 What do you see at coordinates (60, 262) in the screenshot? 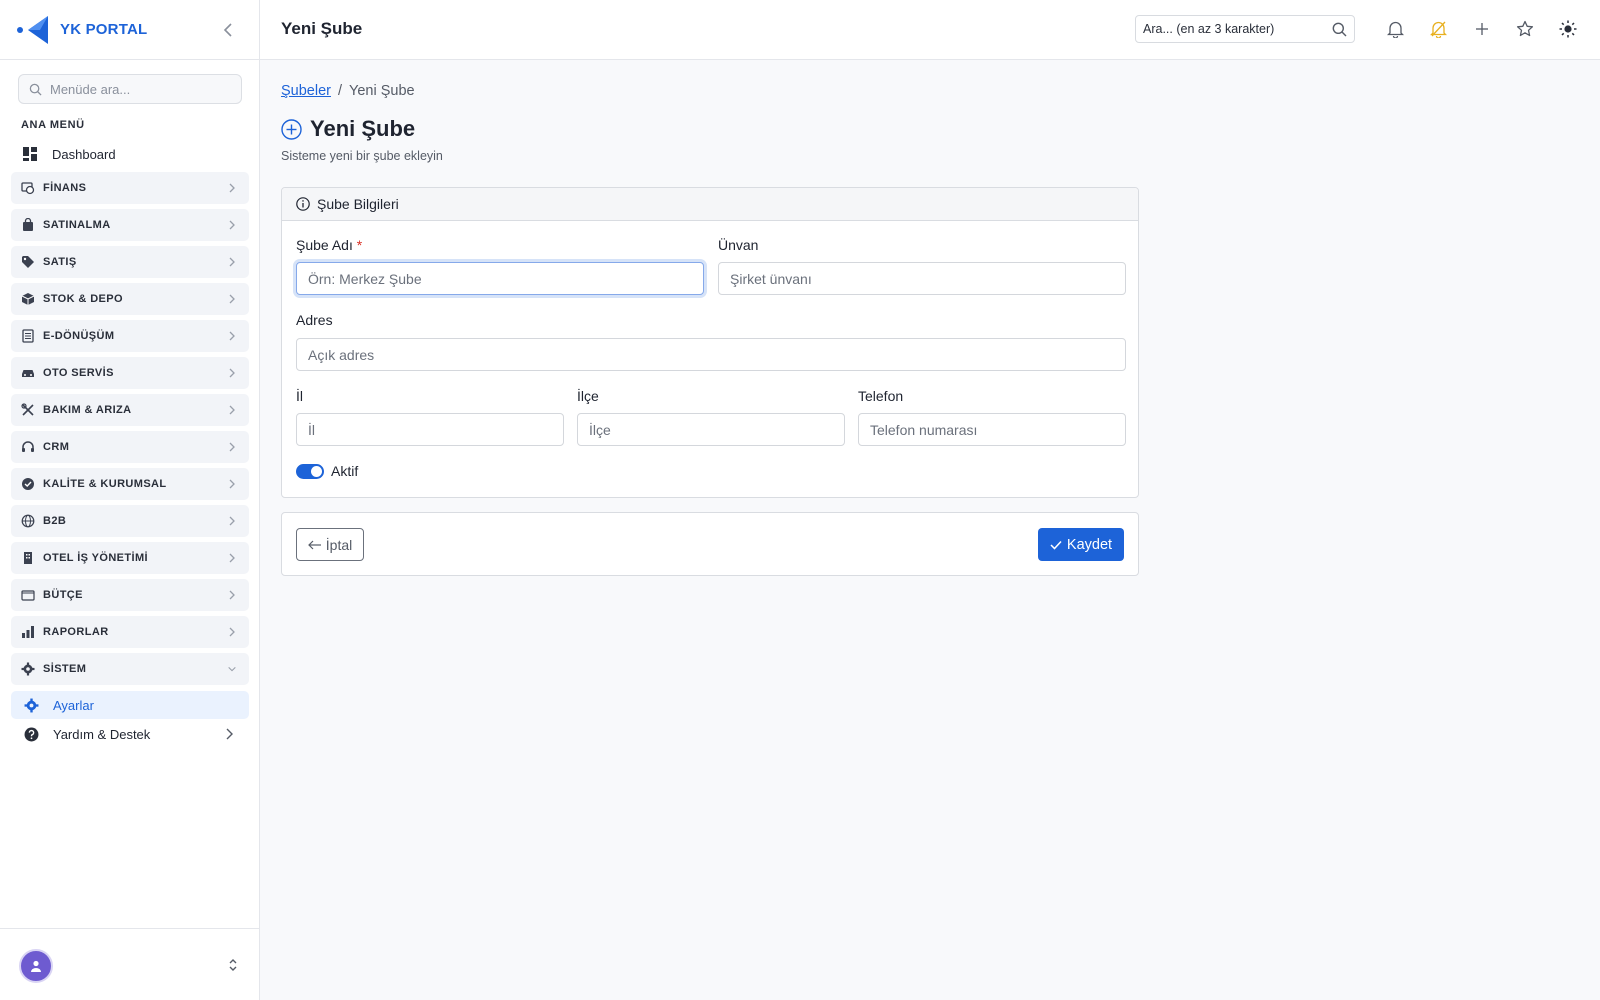
I see `sidebar-group-label: SATIŞ` at bounding box center [60, 262].